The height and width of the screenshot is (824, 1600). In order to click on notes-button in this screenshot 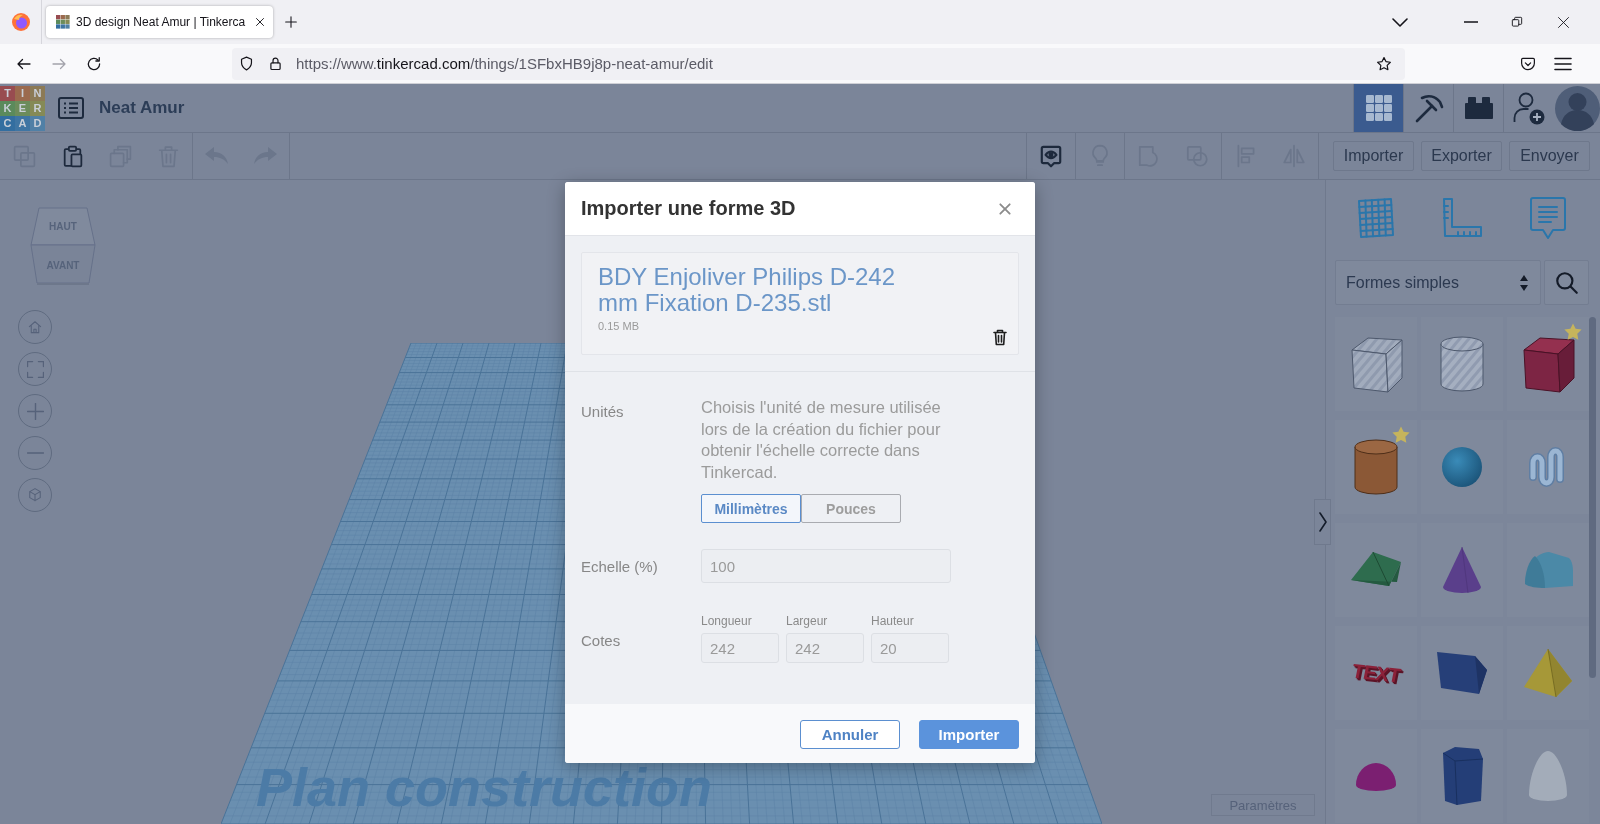, I will do `click(1548, 218)`.